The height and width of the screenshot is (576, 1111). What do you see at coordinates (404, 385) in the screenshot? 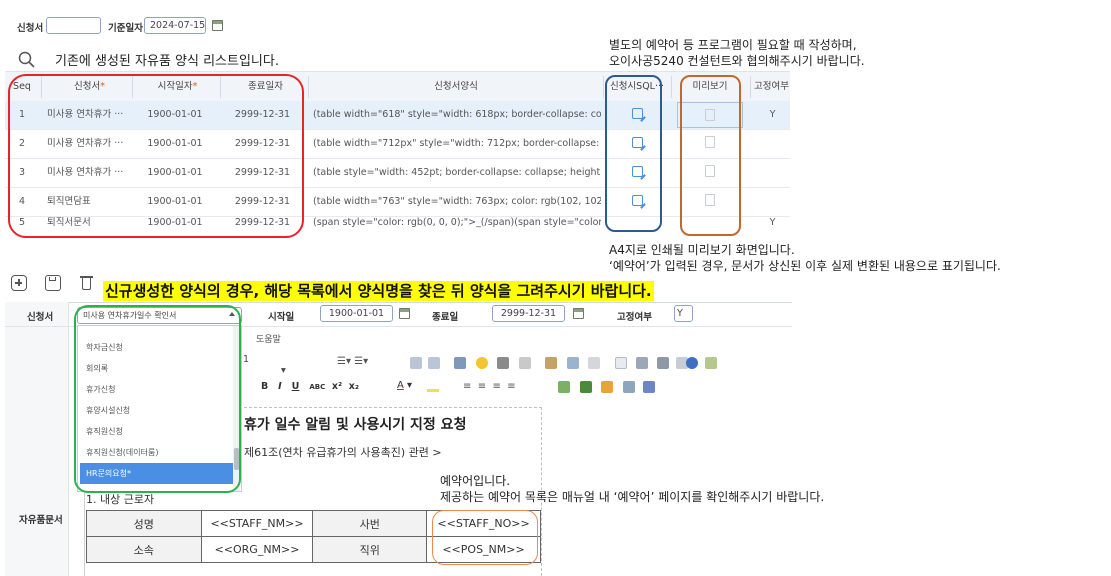
I see `font-color-button: A ▾` at bounding box center [404, 385].